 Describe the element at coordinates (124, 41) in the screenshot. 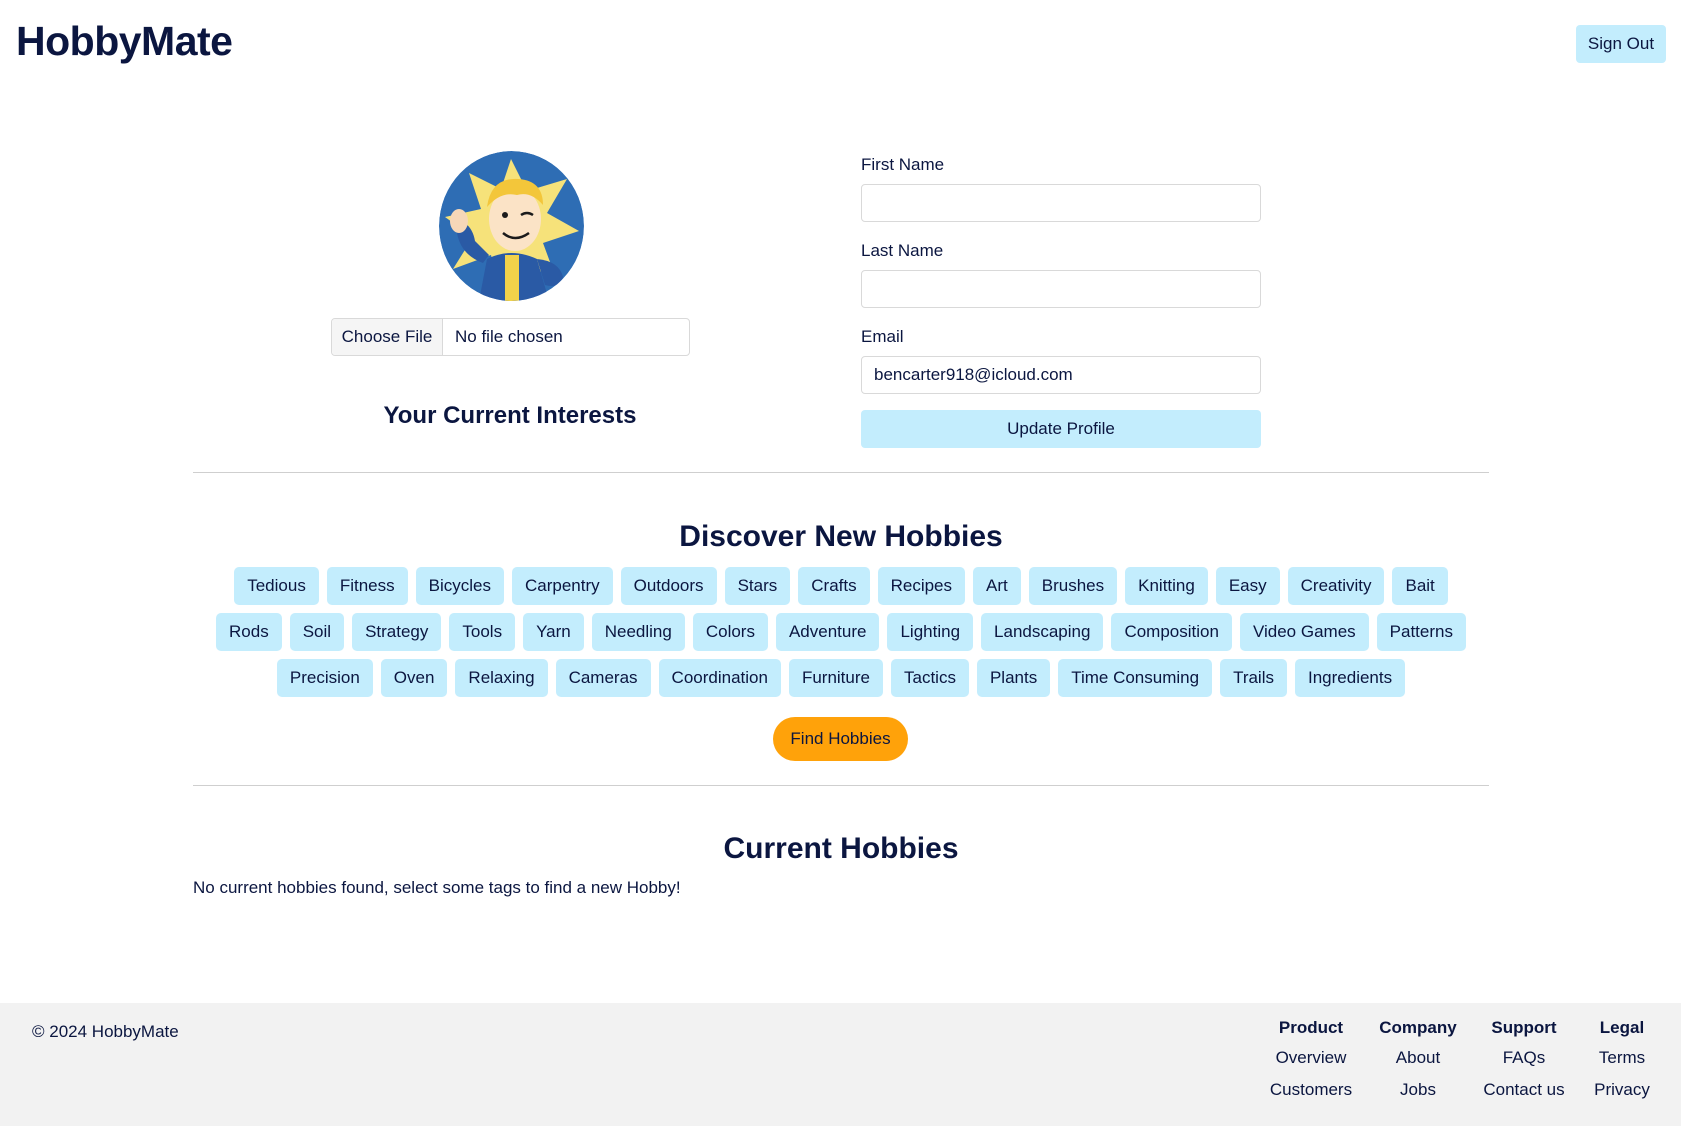

I see `app-logo: HobbyMate` at that location.